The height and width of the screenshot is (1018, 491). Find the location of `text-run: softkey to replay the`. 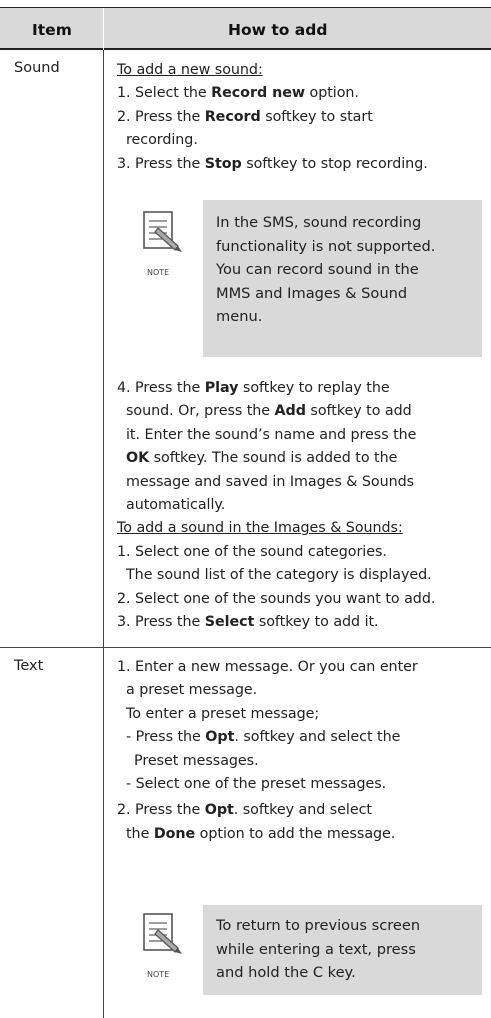

text-run: softkey to replay the is located at coordinates (314, 388).